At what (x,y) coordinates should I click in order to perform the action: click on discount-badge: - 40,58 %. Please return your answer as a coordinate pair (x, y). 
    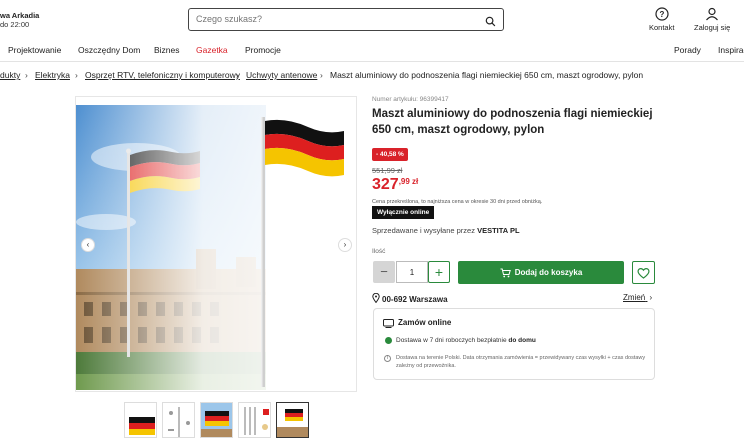
    Looking at the image, I should click on (390, 154).